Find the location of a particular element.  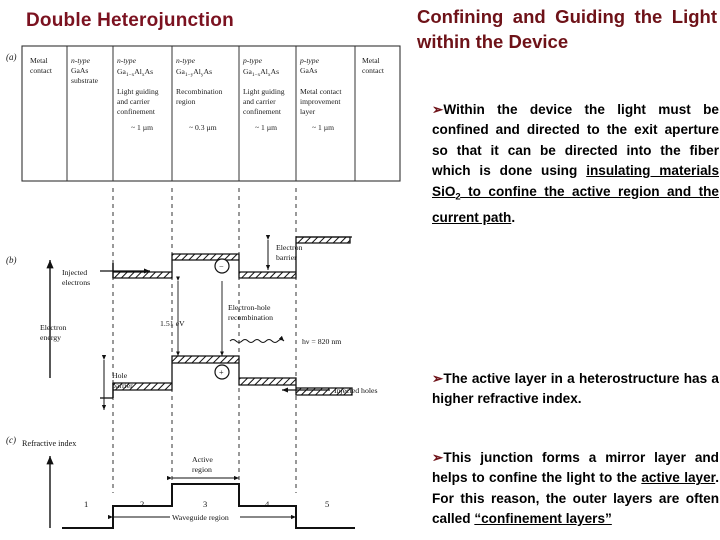

table-cell: region is located at coordinates (186, 101).